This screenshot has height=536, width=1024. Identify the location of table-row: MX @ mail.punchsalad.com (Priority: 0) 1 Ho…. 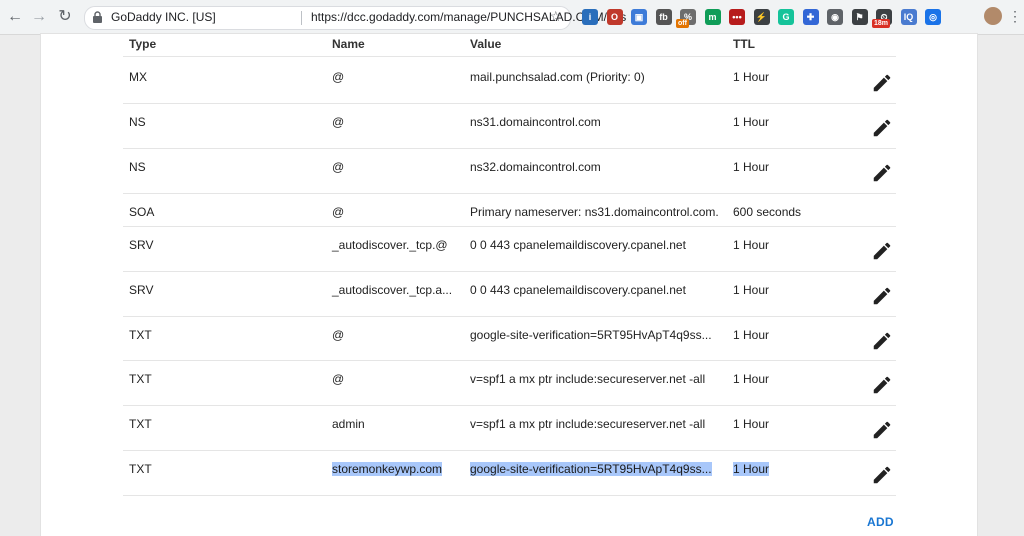
(509, 81).